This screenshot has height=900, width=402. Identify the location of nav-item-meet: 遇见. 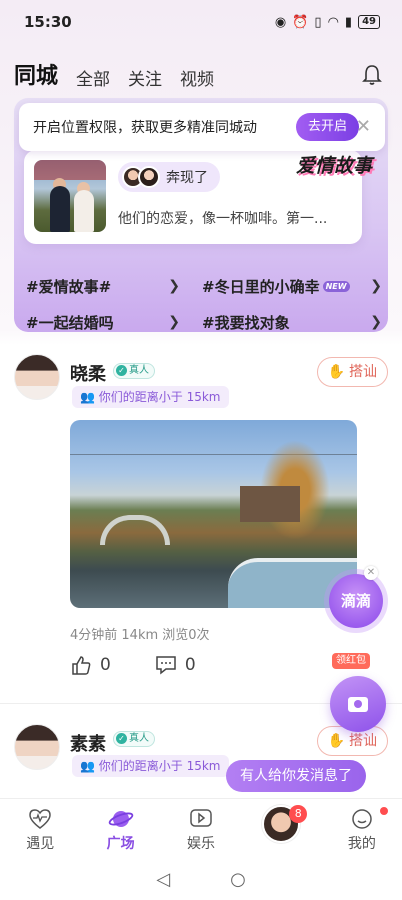
(40, 828).